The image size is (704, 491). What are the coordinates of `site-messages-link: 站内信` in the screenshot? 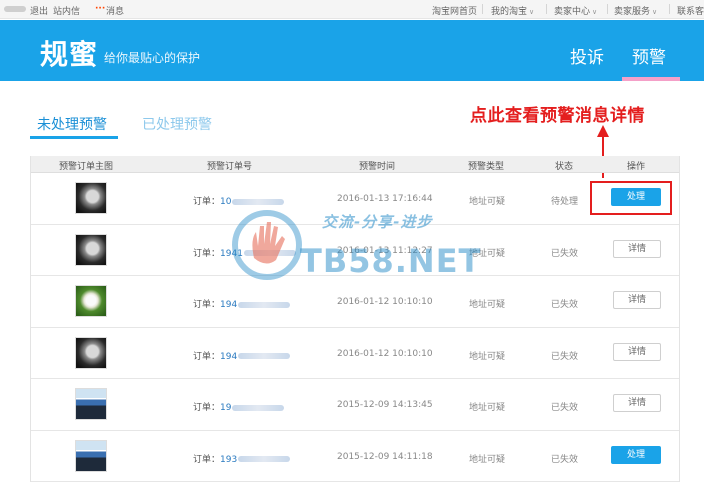 It's located at (66, 10).